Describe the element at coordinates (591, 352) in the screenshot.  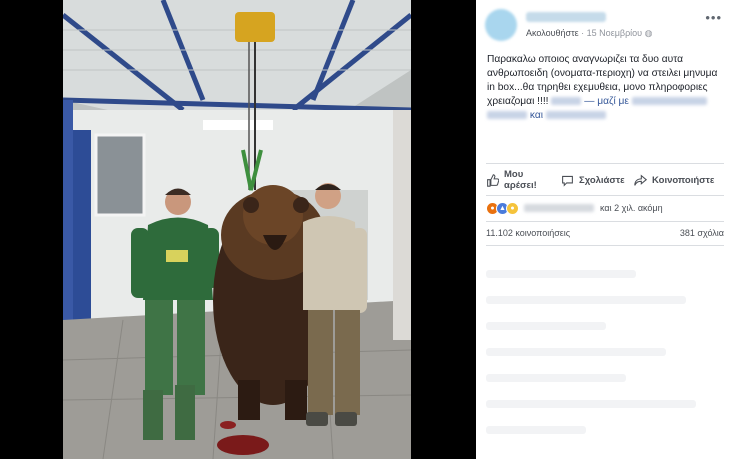
I see `blurred-comments-illustration` at that location.